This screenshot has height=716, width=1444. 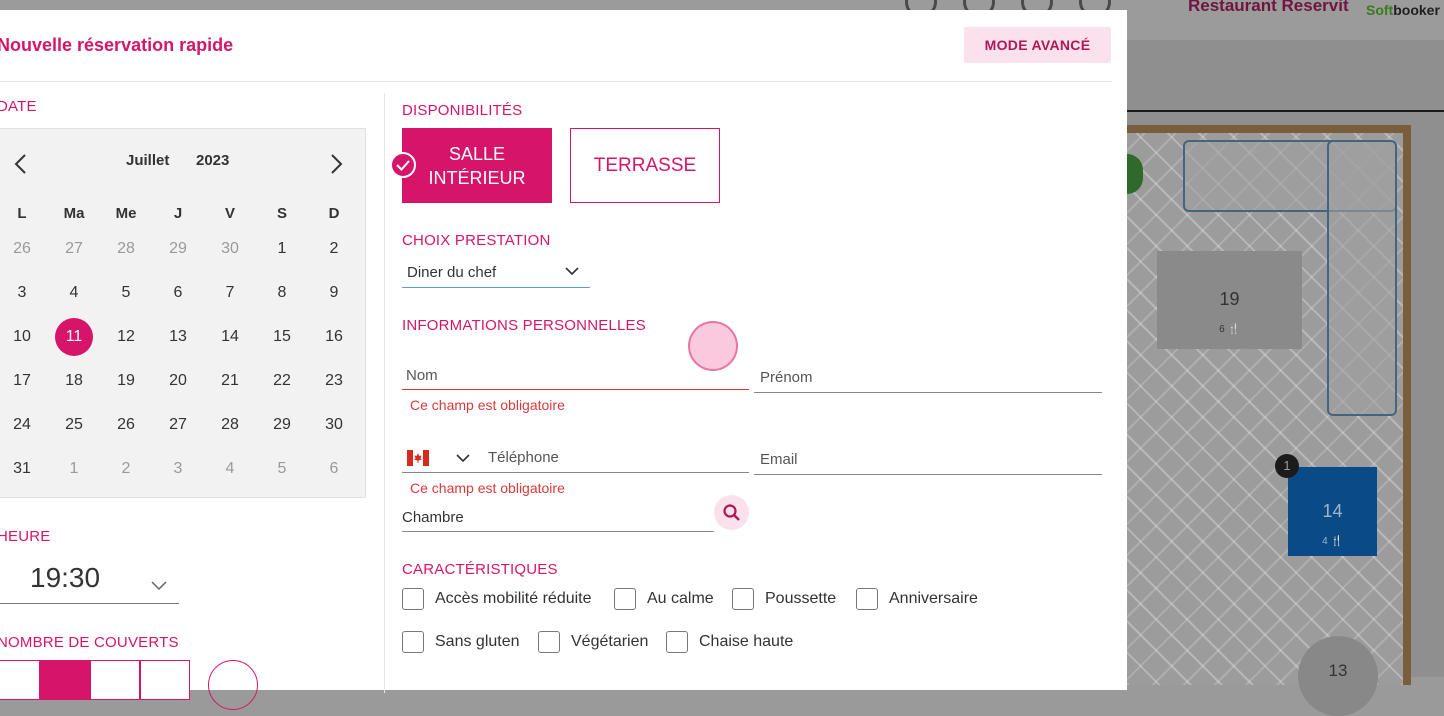 I want to click on previous-month-button, so click(x=21, y=164).